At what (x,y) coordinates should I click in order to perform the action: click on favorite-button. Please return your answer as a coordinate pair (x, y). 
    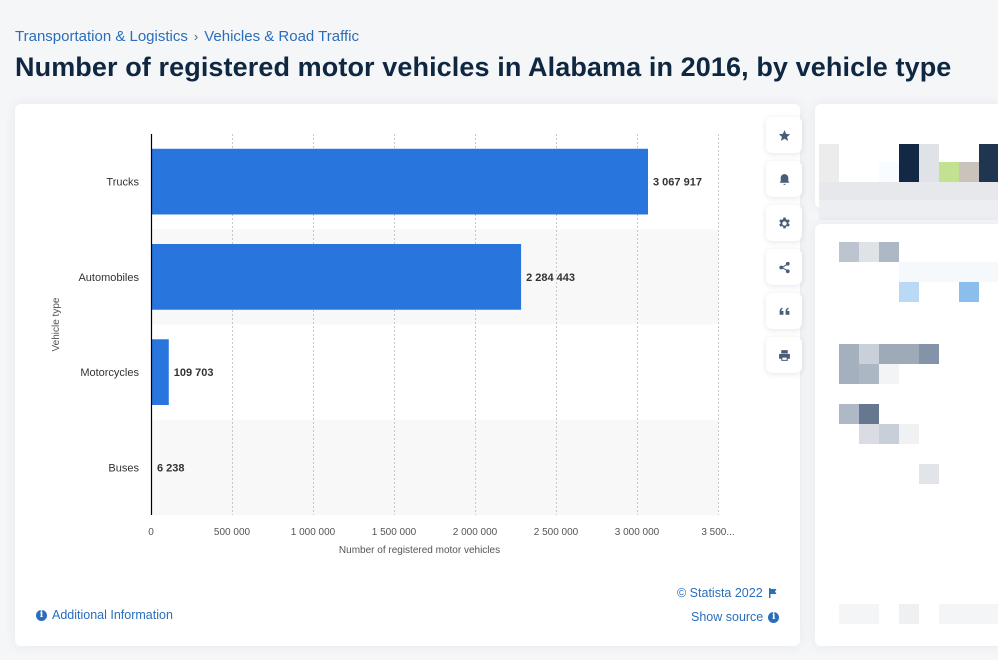
    Looking at the image, I should click on (784, 135).